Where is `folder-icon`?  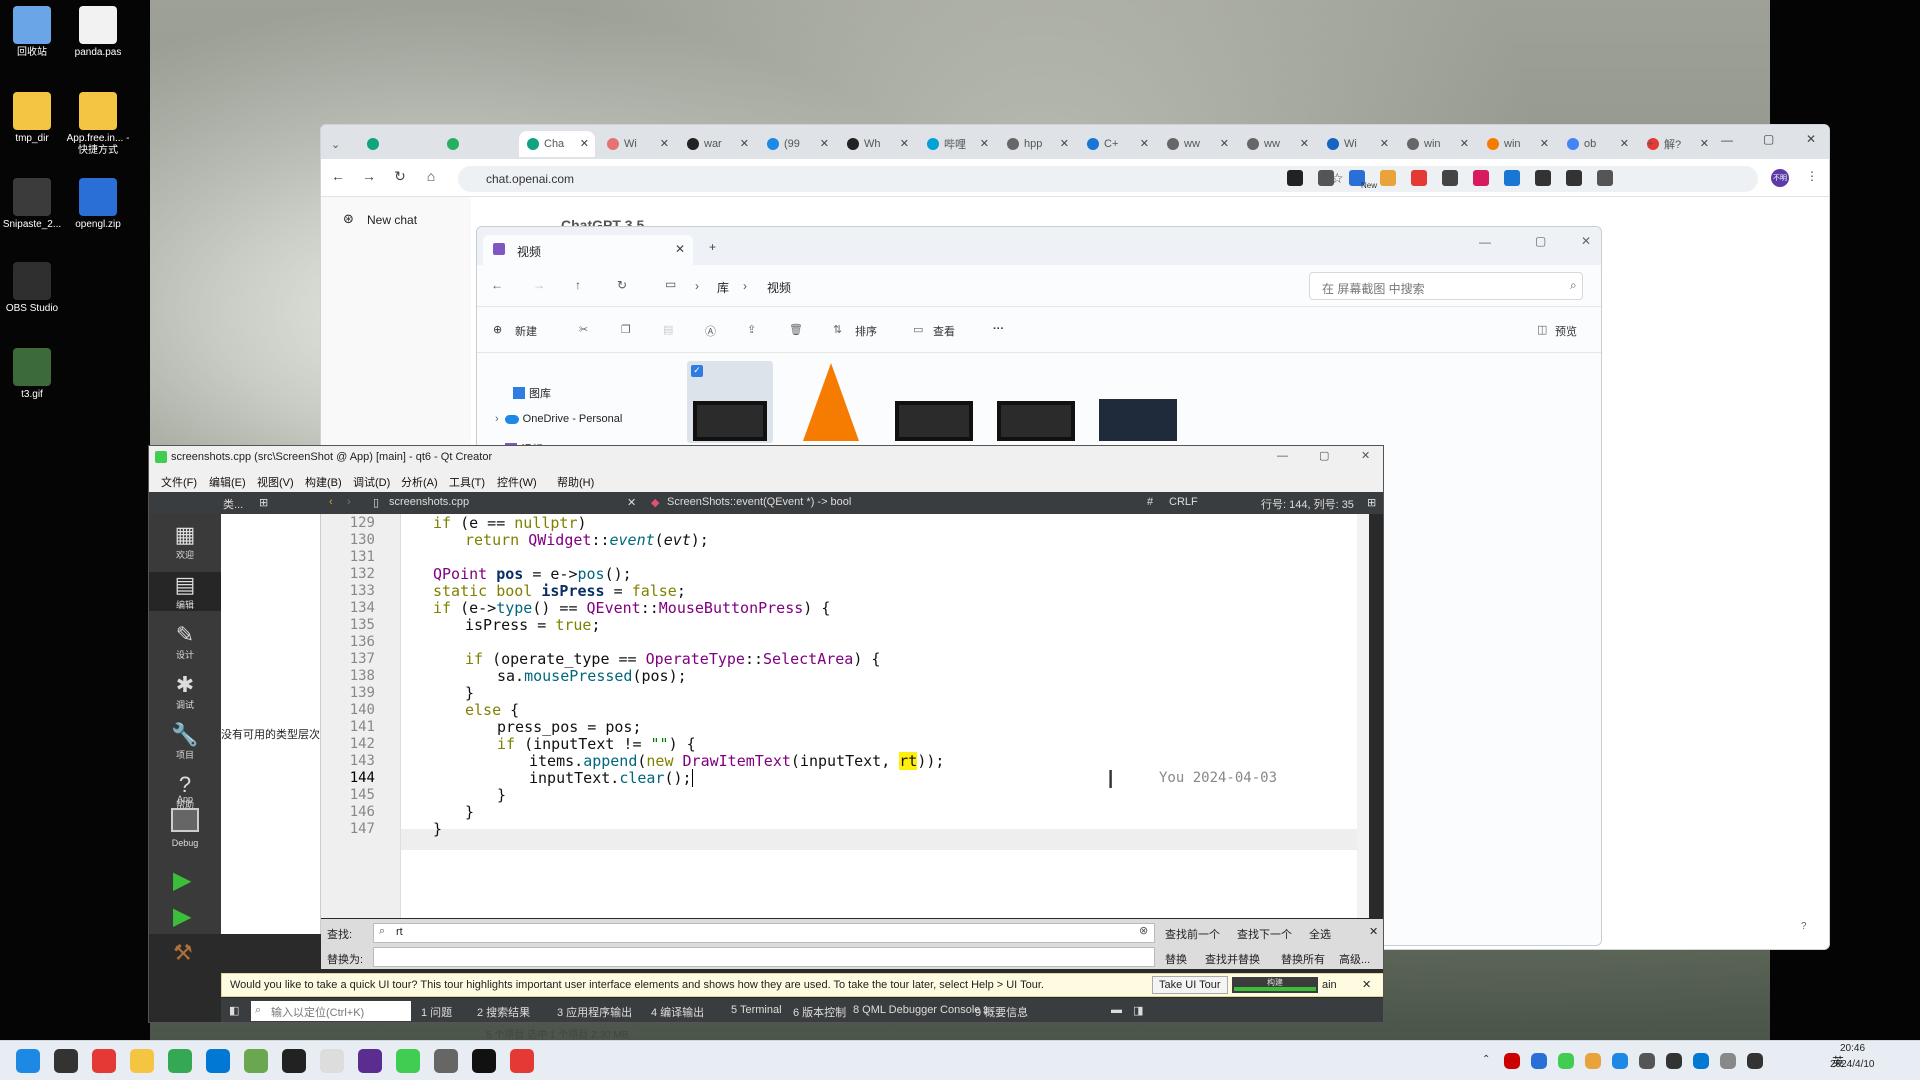
folder-icon is located at coordinates (142, 1061).